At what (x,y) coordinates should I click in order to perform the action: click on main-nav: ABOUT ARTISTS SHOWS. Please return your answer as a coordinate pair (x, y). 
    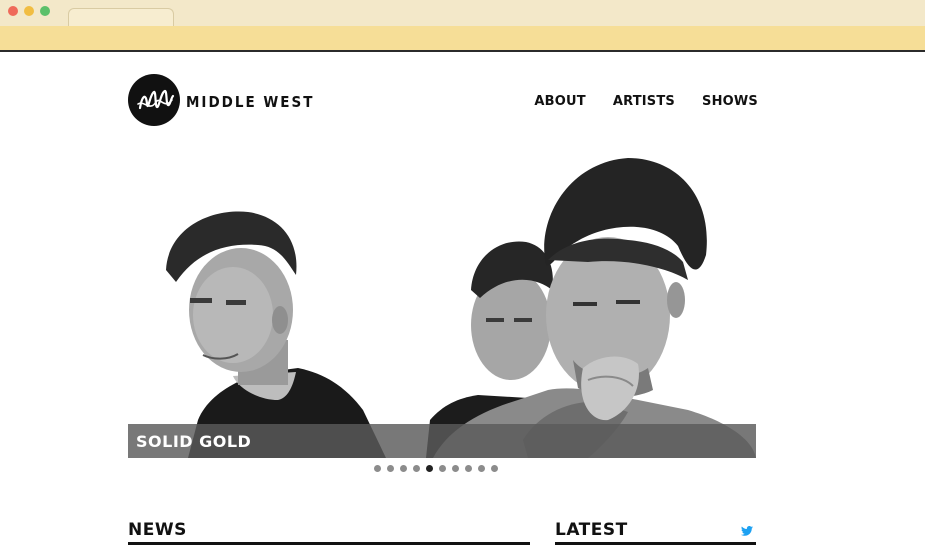
    Looking at the image, I should click on (646, 101).